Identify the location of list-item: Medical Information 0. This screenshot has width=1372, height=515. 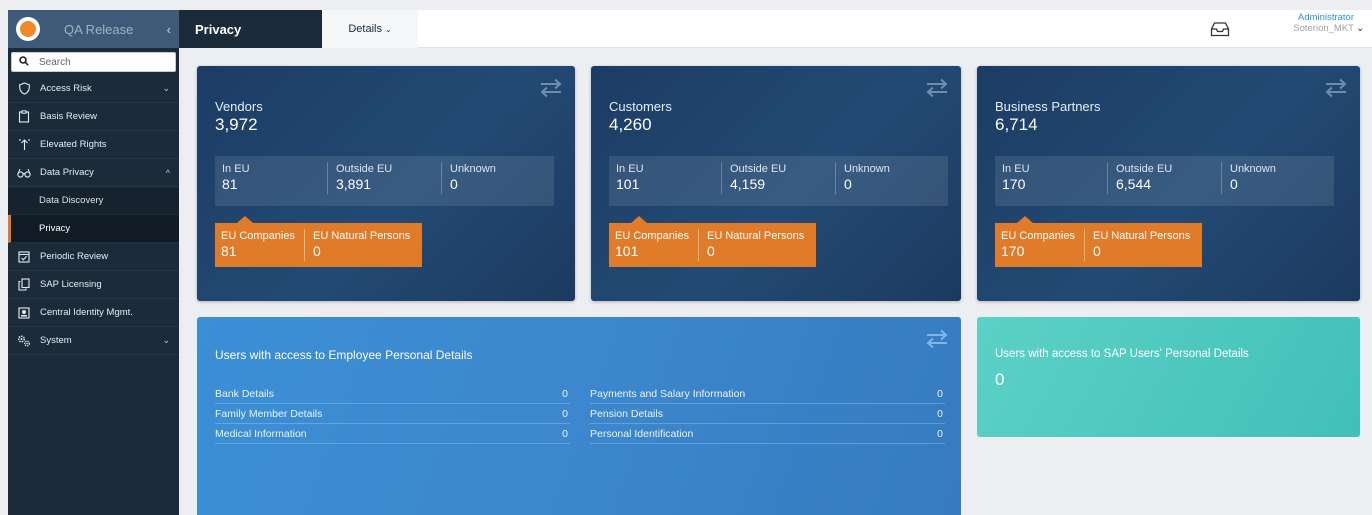
(392, 434).